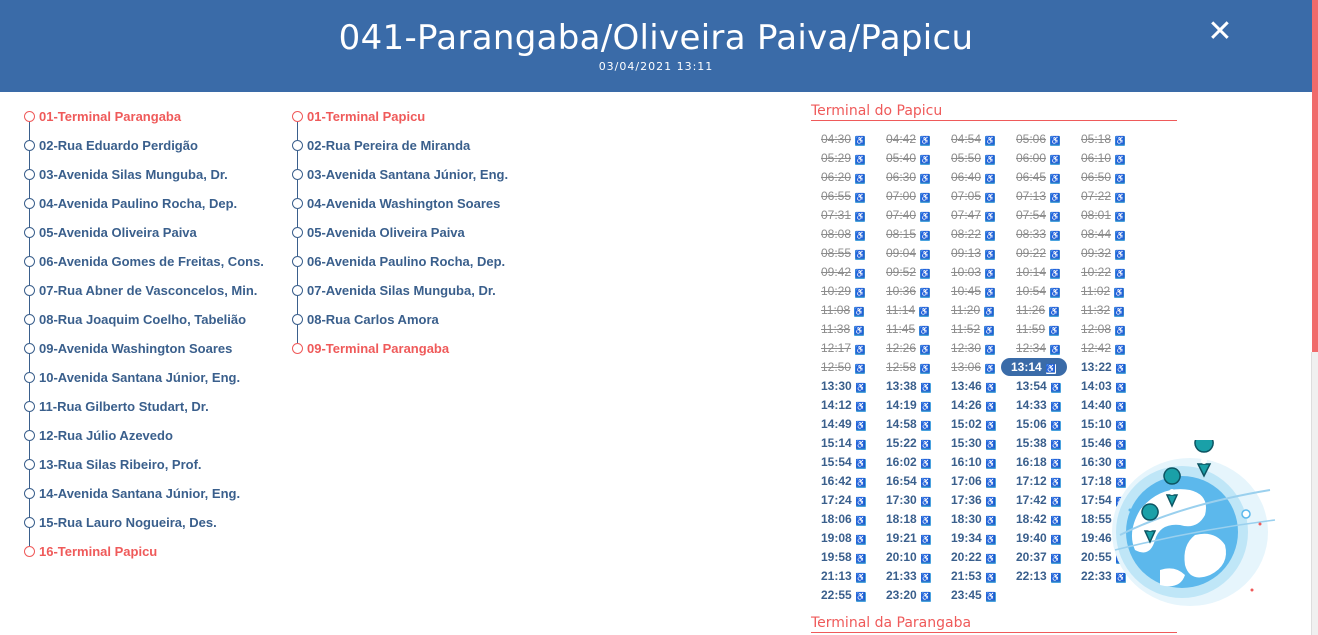 The height and width of the screenshot is (635, 1318). I want to click on departure-time: 14:40 ♿, so click(1101, 405).